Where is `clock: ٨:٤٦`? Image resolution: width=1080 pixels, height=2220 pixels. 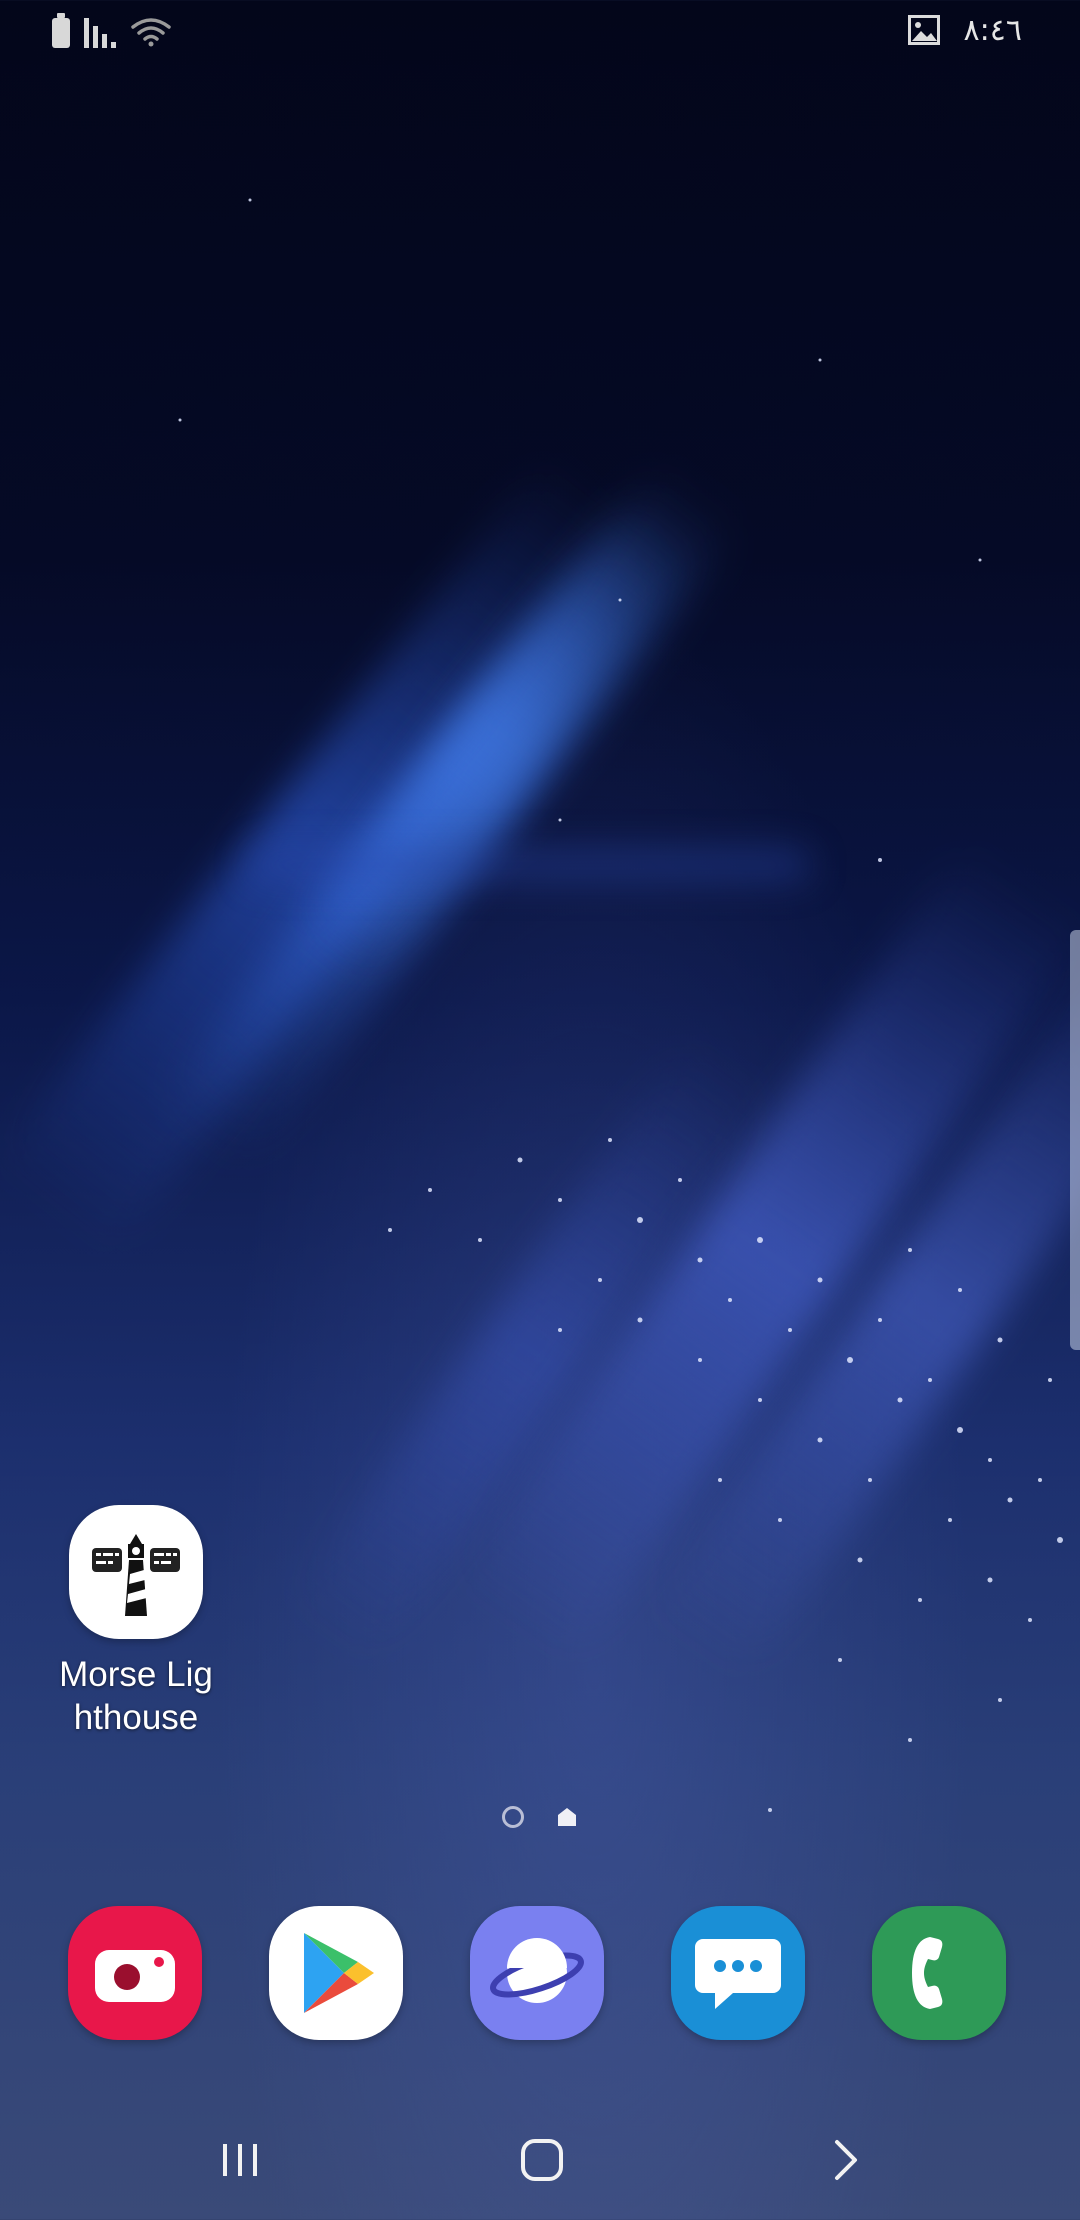
clock: ٨:٤٦ is located at coordinates (992, 30).